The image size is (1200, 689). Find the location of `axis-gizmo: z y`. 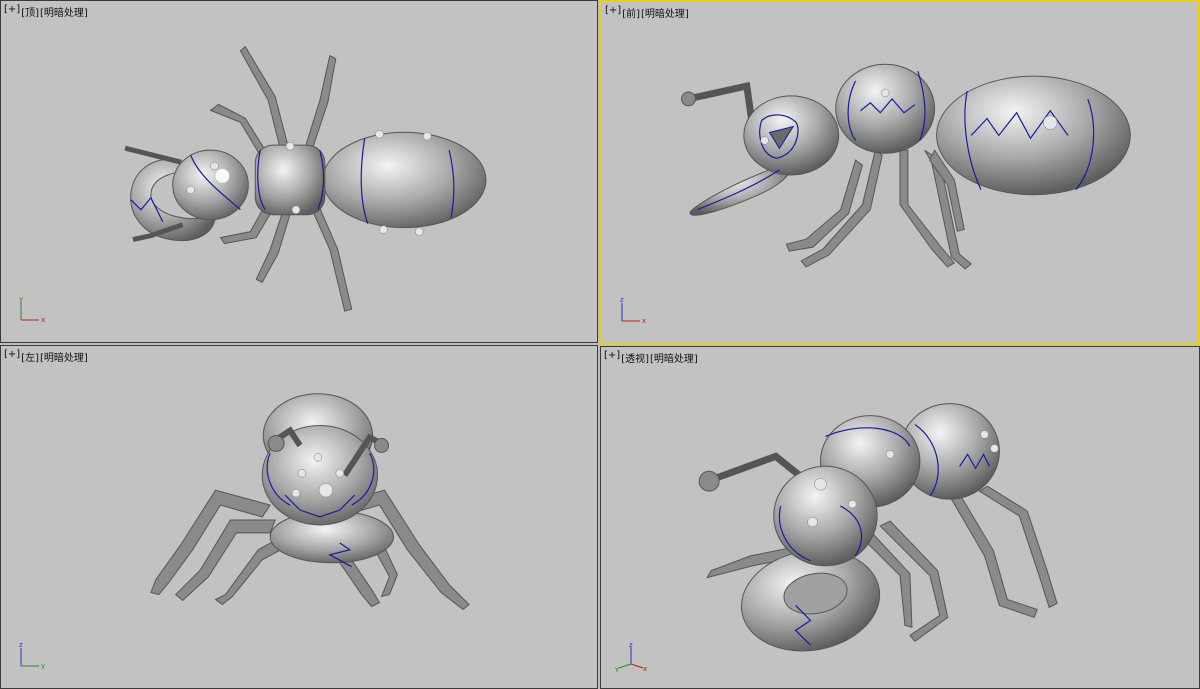

axis-gizmo: z y is located at coordinates (32, 656).